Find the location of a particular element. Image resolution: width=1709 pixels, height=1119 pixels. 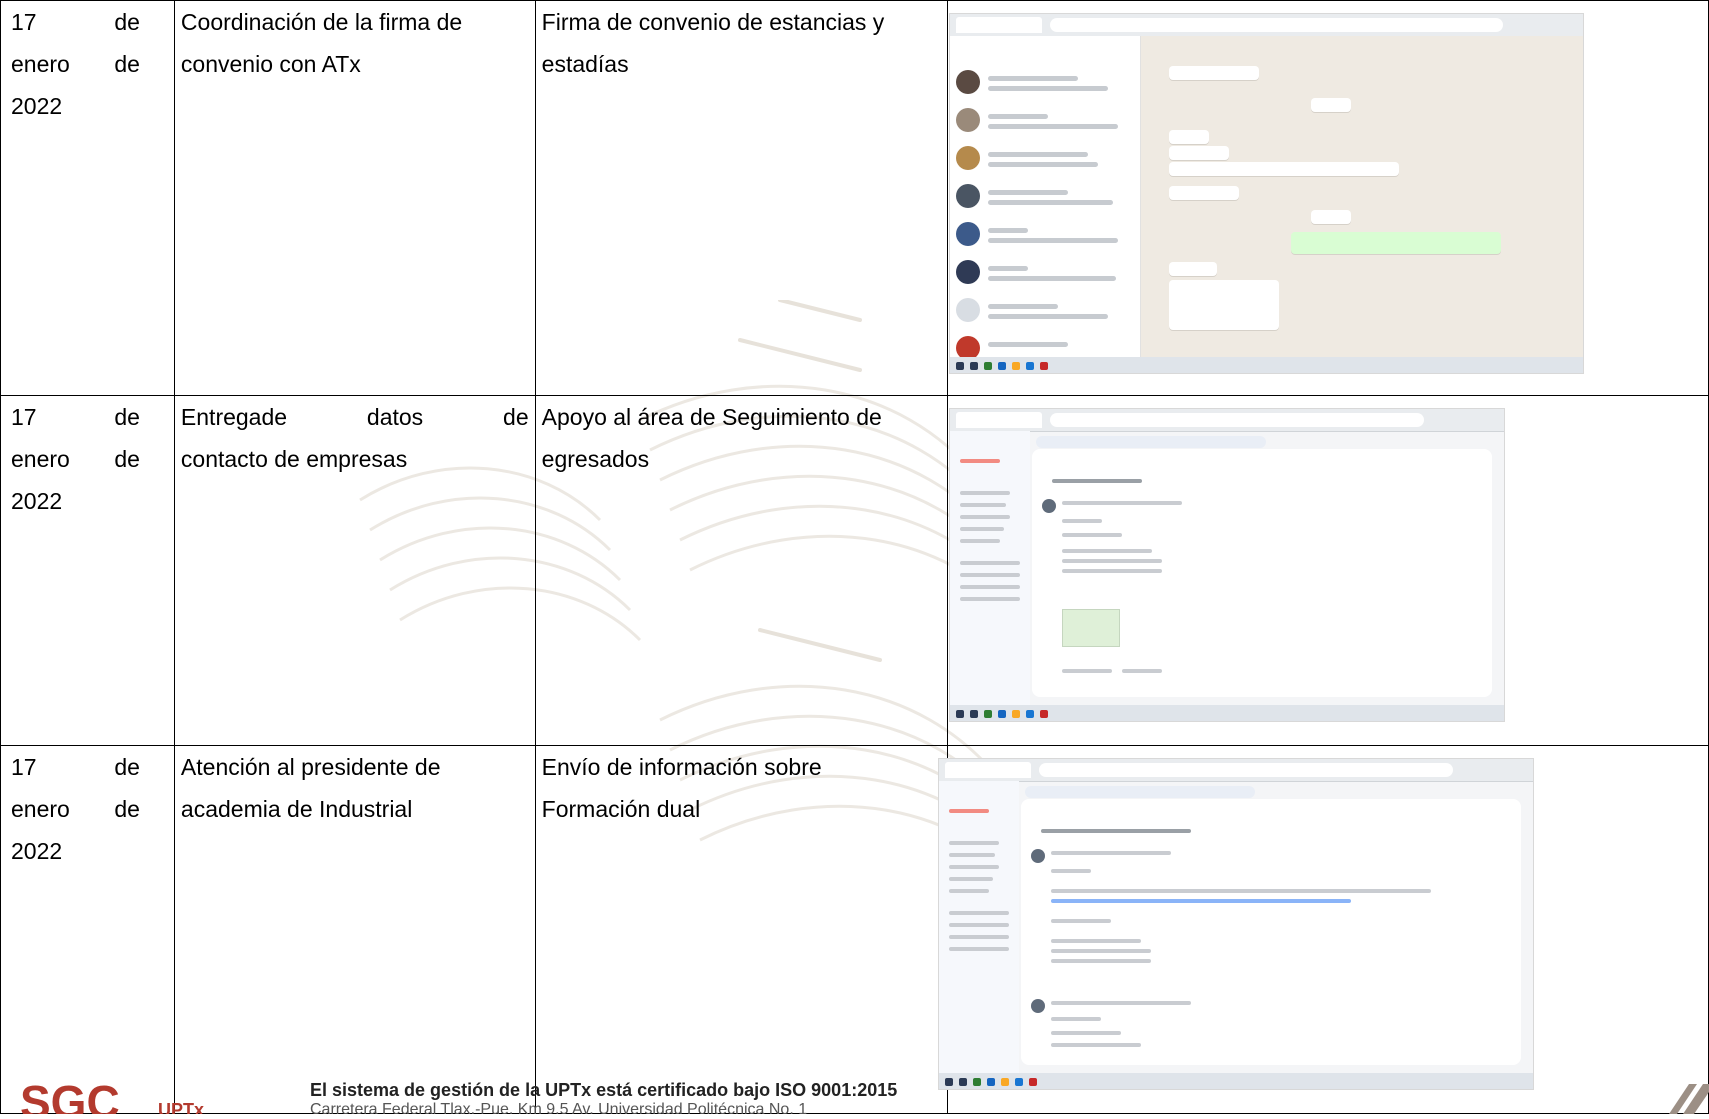

description-line: estadías is located at coordinates (585, 64).